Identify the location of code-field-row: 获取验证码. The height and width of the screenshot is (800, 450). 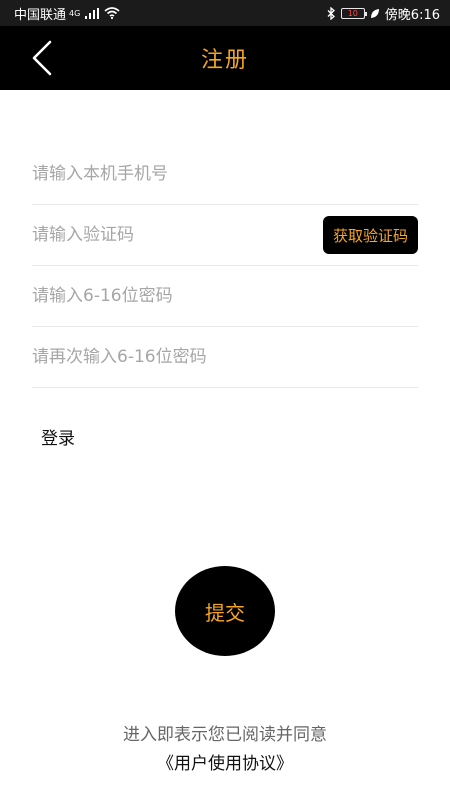
(225, 235).